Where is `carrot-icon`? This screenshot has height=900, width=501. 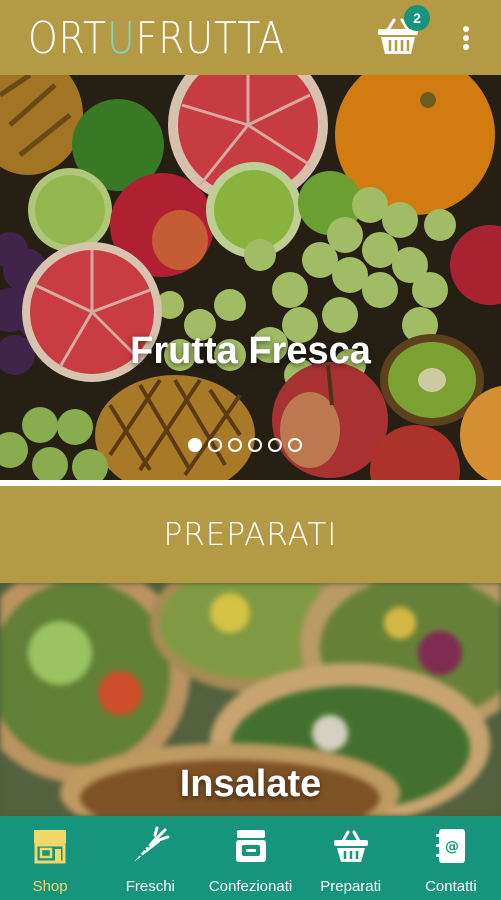 carrot-icon is located at coordinates (152, 844).